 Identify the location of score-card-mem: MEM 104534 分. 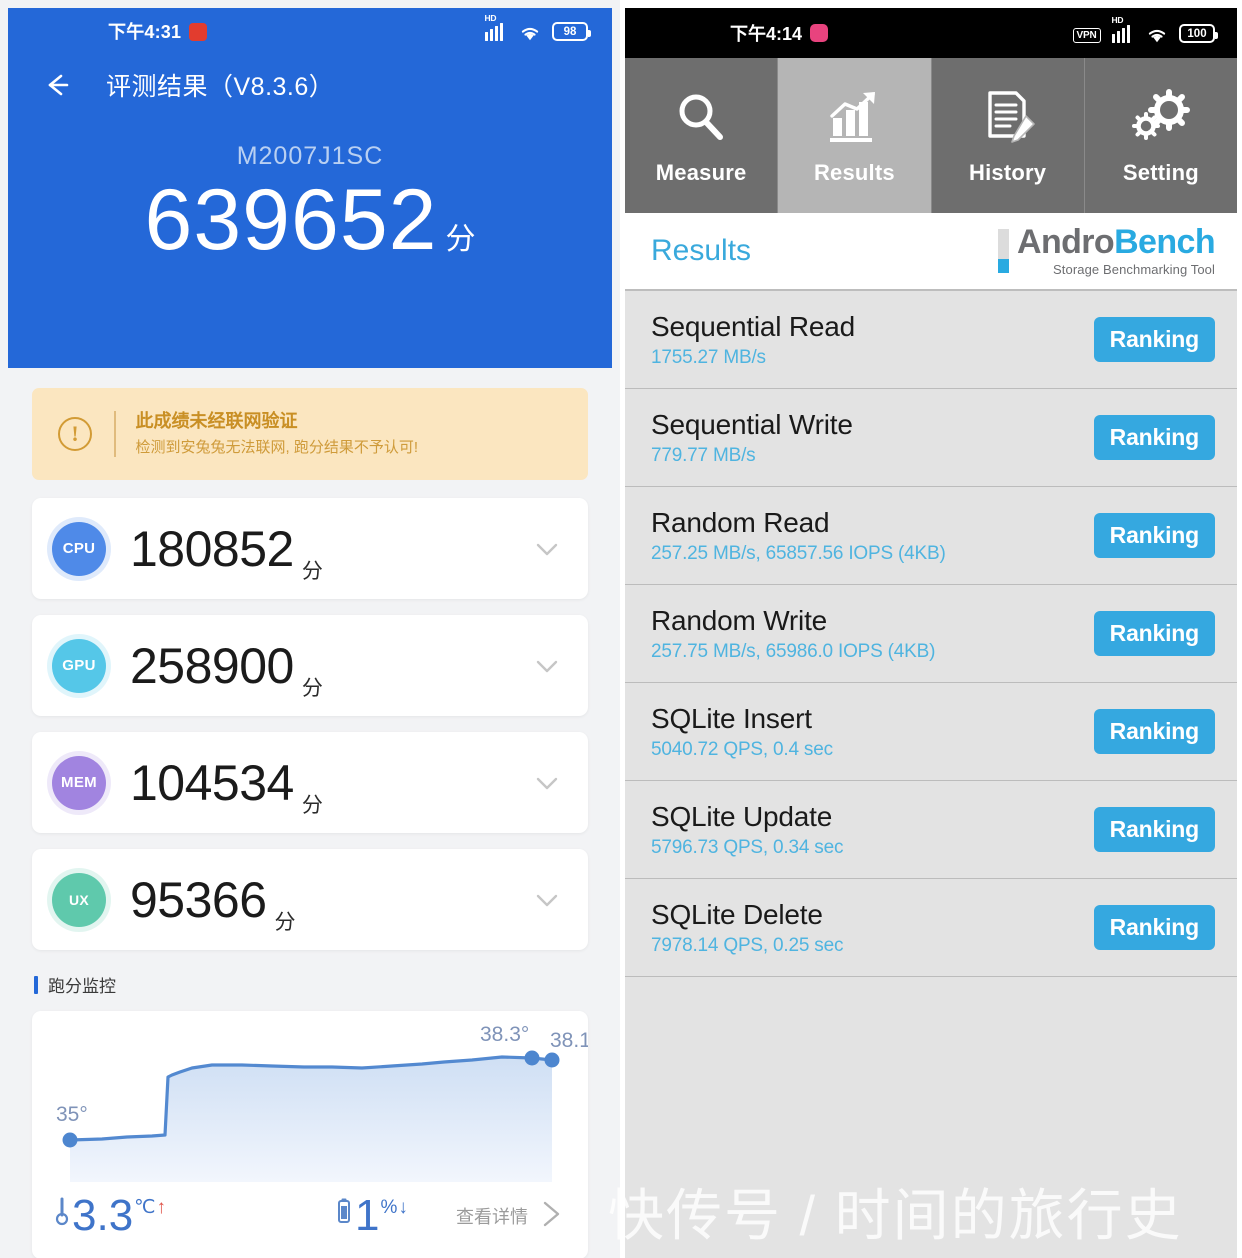
(310, 782).